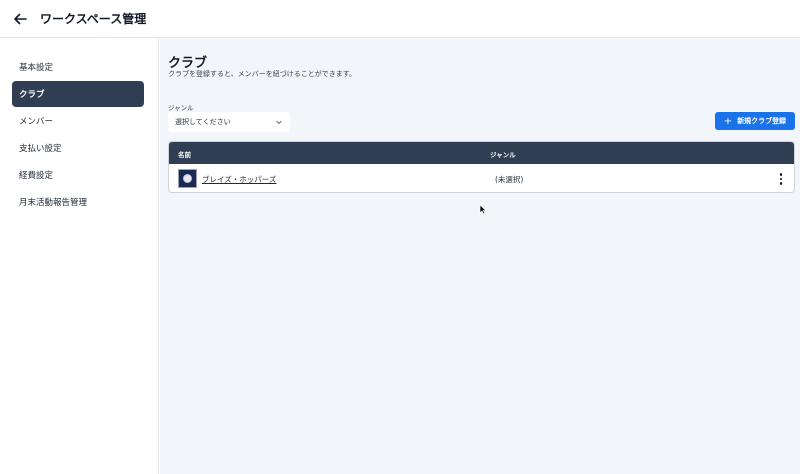  I want to click on new-club-button: + 新規クラブ登録, so click(755, 121).